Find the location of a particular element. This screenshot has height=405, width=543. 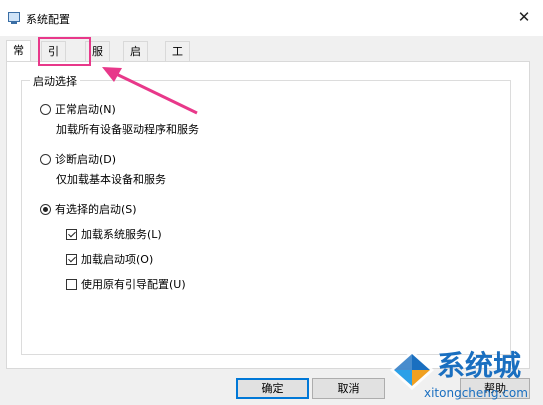

watermark: 系统城 xitongcheng.com is located at coordinates (463, 373).